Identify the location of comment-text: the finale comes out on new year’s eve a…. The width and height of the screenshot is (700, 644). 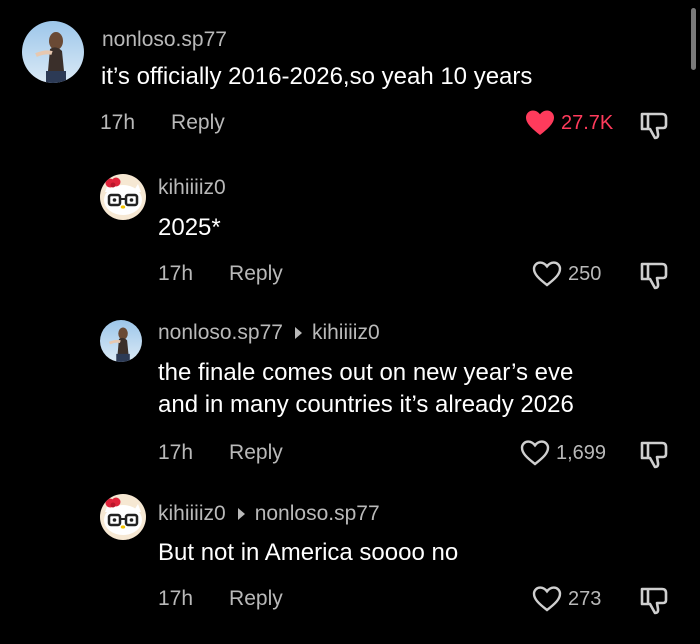
(366, 389).